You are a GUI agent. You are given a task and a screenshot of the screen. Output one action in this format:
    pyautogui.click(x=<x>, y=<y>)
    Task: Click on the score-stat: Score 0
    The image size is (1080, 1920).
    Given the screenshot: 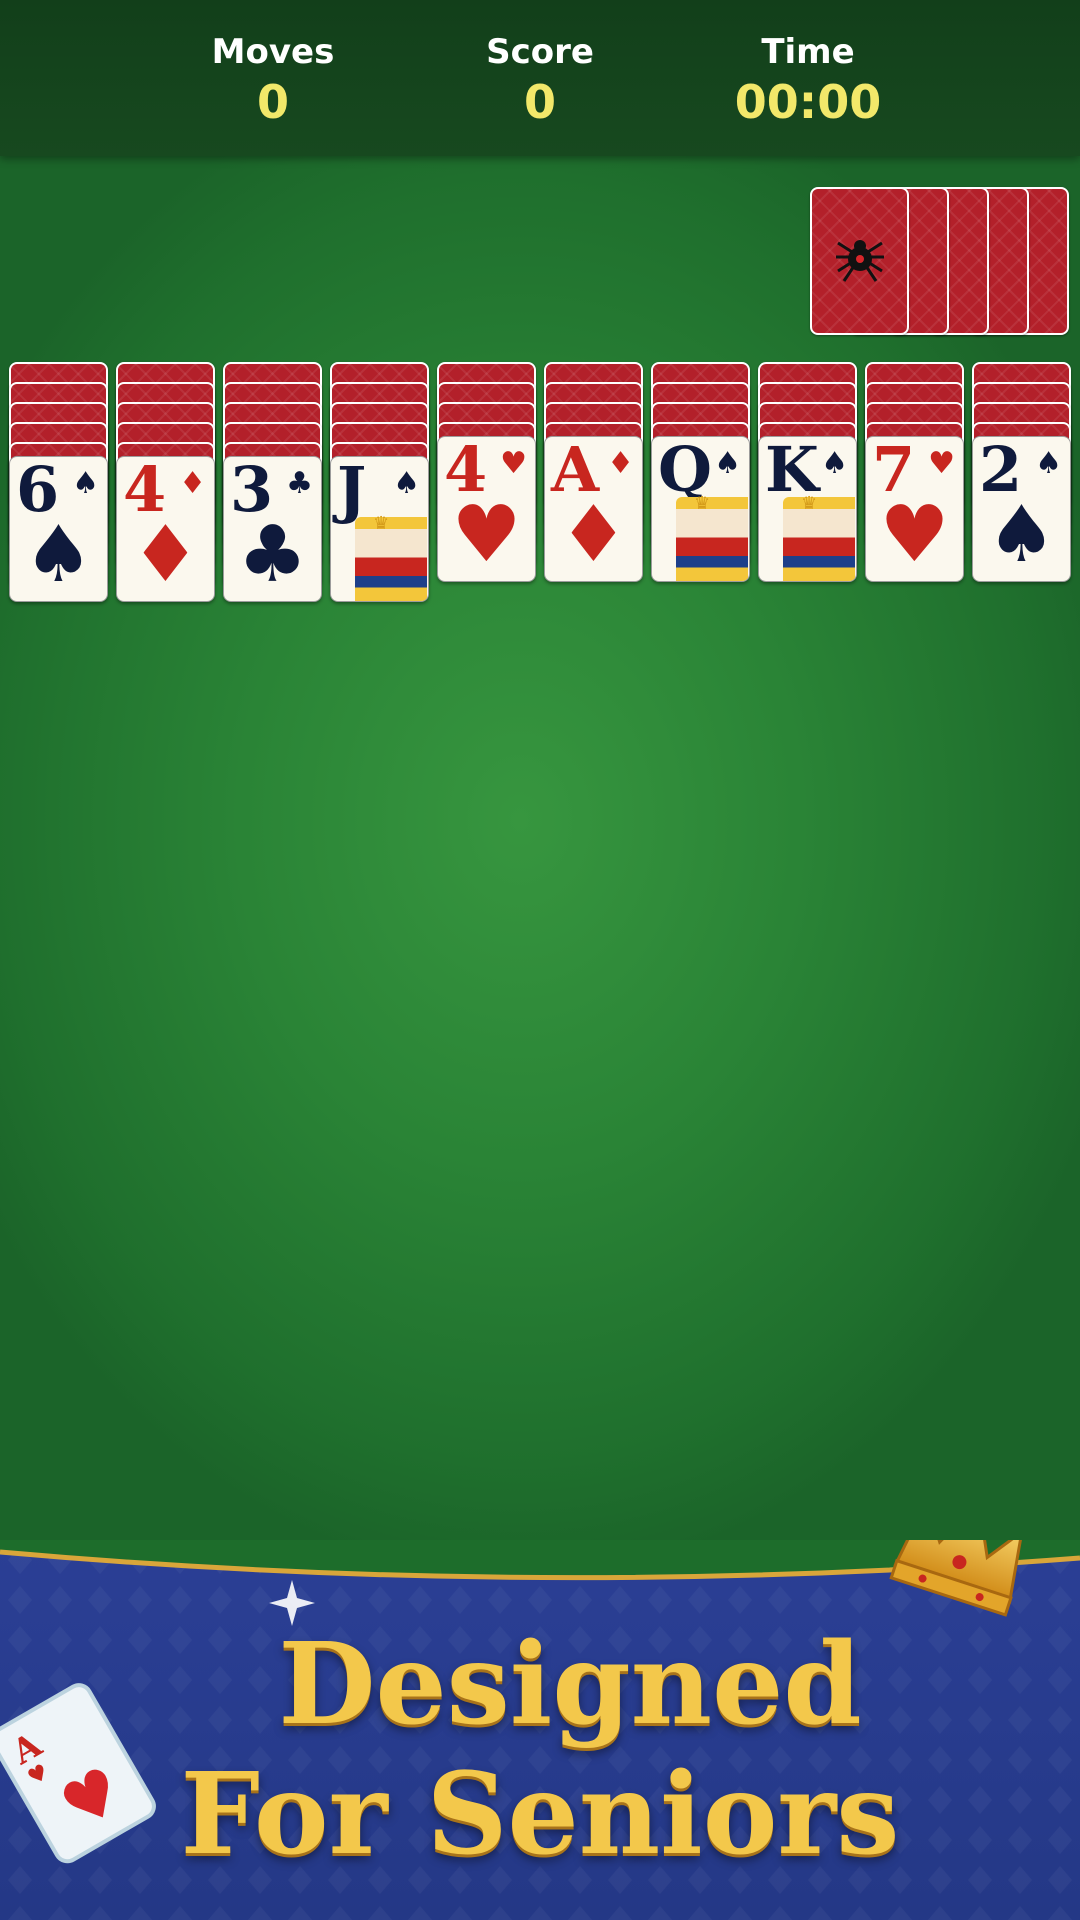 What is the action you would take?
    pyautogui.click(x=540, y=80)
    